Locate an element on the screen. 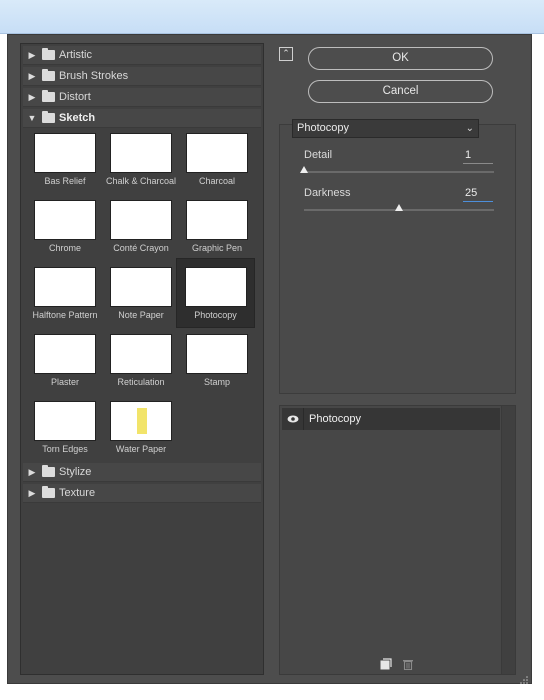 The height and width of the screenshot is (700, 544). filter-thumb-stamp: Stamp is located at coordinates (217, 361).